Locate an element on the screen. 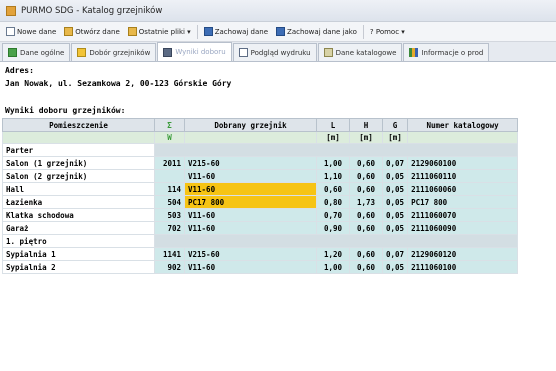 The height and width of the screenshot is (371, 556). catalog-number-cell: 2111060070 is located at coordinates (463, 215).